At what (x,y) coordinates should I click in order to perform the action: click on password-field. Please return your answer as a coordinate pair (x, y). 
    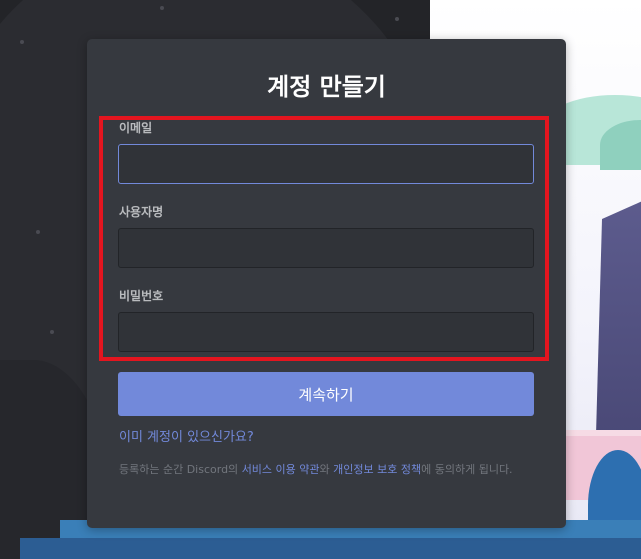
    Looking at the image, I should click on (326, 332).